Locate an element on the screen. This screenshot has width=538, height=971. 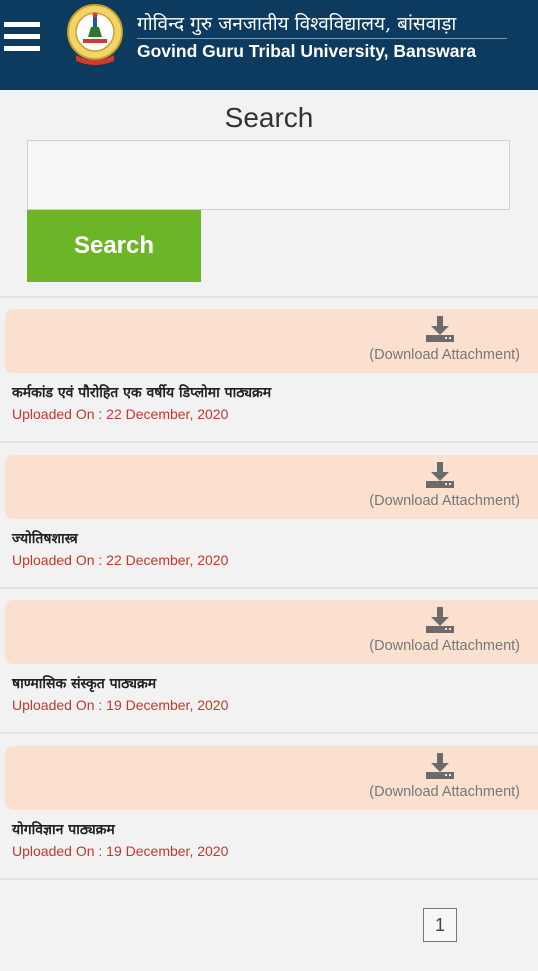
university-title-english: Govind Guru Tribal University, Banswara is located at coordinates (307, 51).